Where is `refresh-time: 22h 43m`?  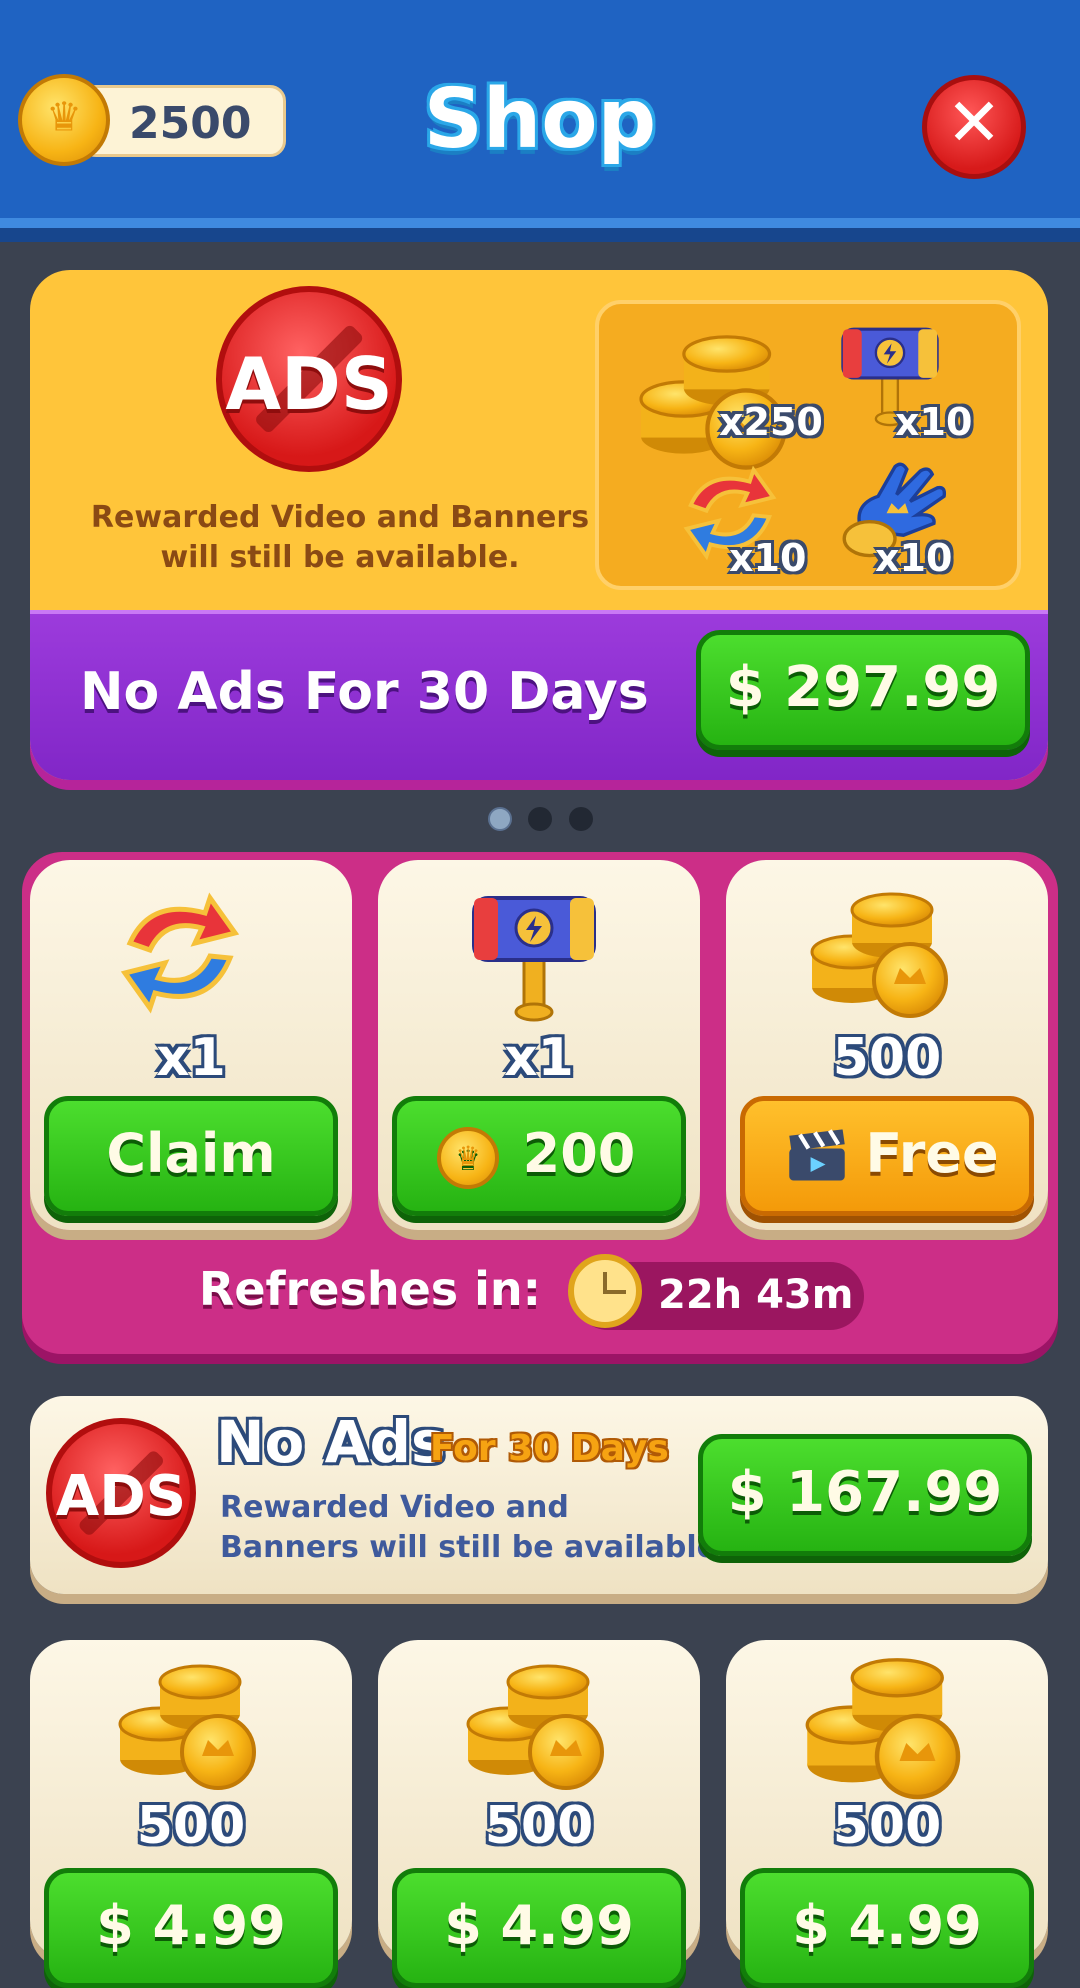
refresh-time: 22h 43m is located at coordinates (756, 1295).